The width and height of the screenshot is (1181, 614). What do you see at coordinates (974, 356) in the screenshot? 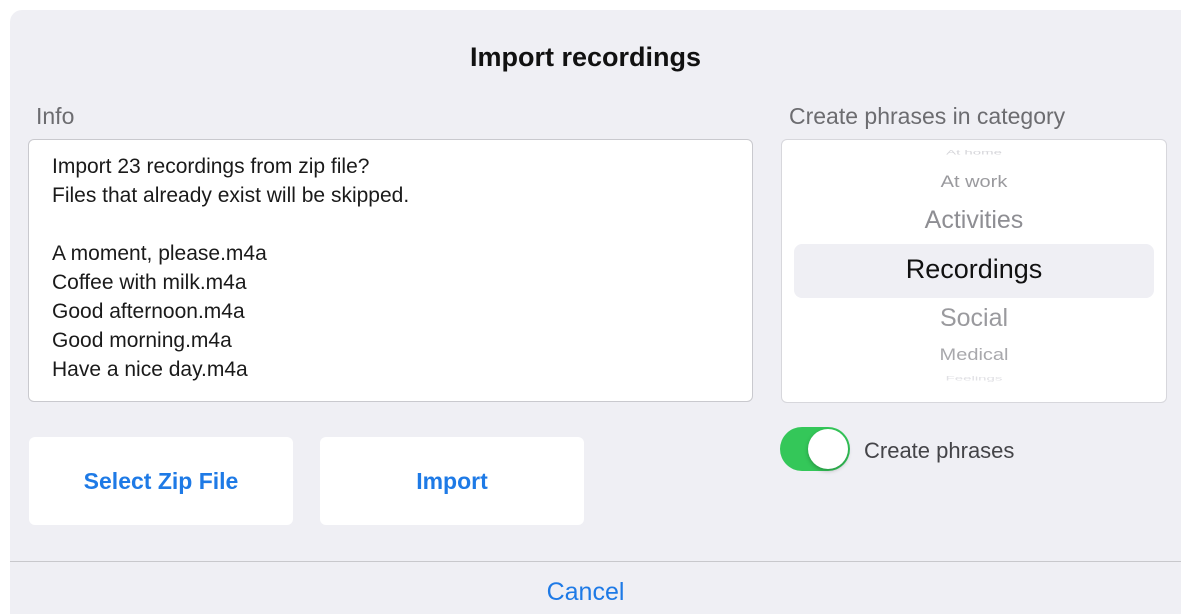
I see `picker-item-medical: Medical` at bounding box center [974, 356].